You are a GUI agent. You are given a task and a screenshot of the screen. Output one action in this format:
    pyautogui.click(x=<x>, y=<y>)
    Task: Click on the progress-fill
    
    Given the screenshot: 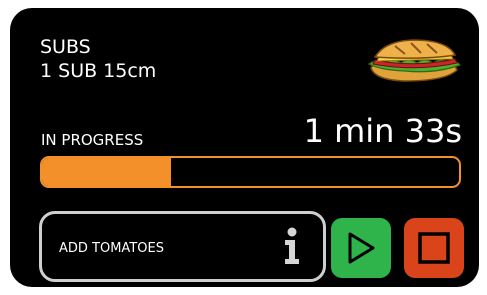 What is the action you would take?
    pyautogui.click(x=107, y=172)
    